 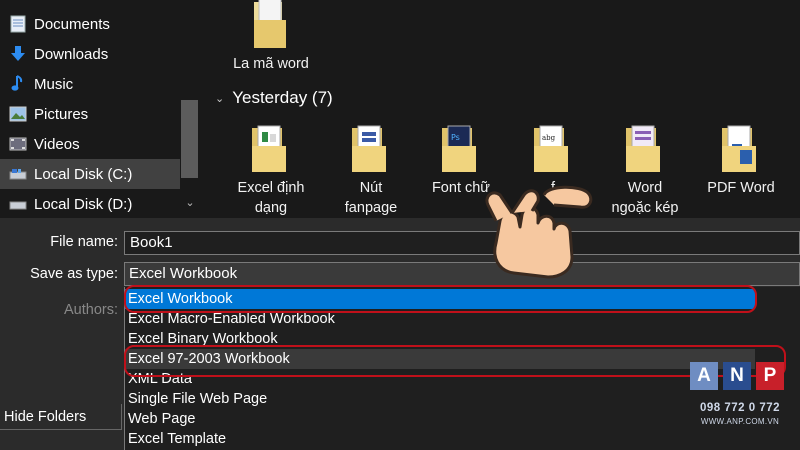 What do you see at coordinates (84, 242) in the screenshot?
I see `file-name-label: File name:` at bounding box center [84, 242].